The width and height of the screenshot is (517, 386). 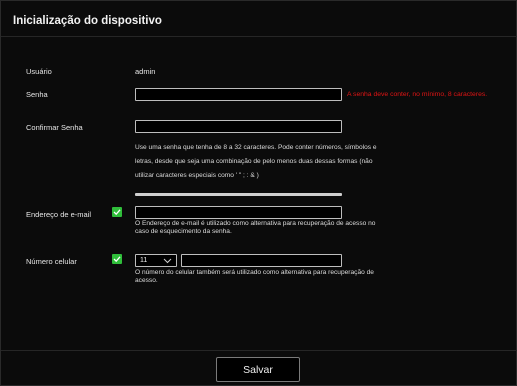 I want to click on email-hint-line: caso de esquecimento da senha., so click(x=183, y=231).